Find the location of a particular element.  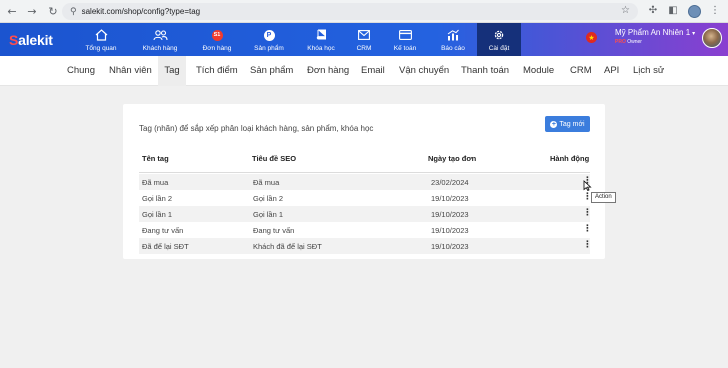

users-icon is located at coordinates (160, 35).